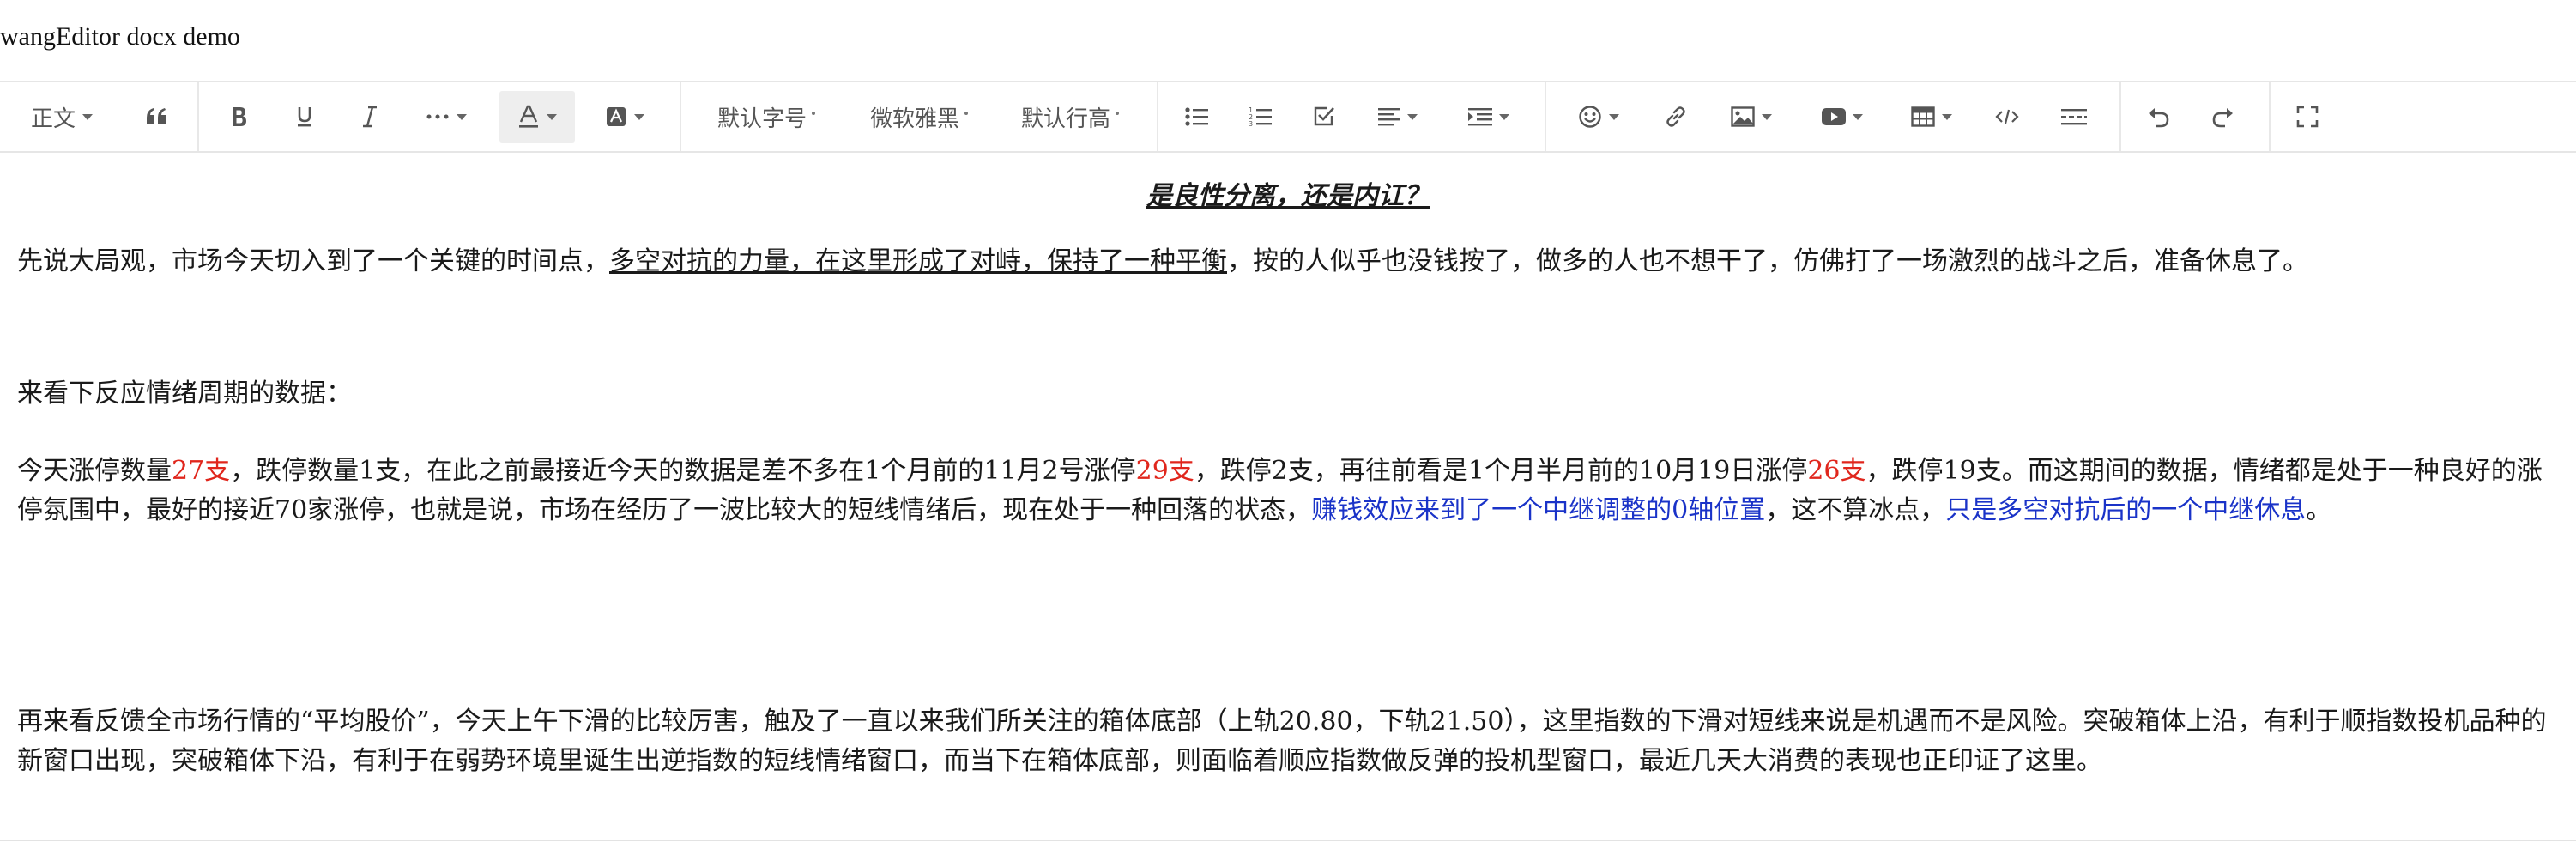 This screenshot has width=2576, height=855. What do you see at coordinates (1389, 117) in the screenshot?
I see `justify-icon` at bounding box center [1389, 117].